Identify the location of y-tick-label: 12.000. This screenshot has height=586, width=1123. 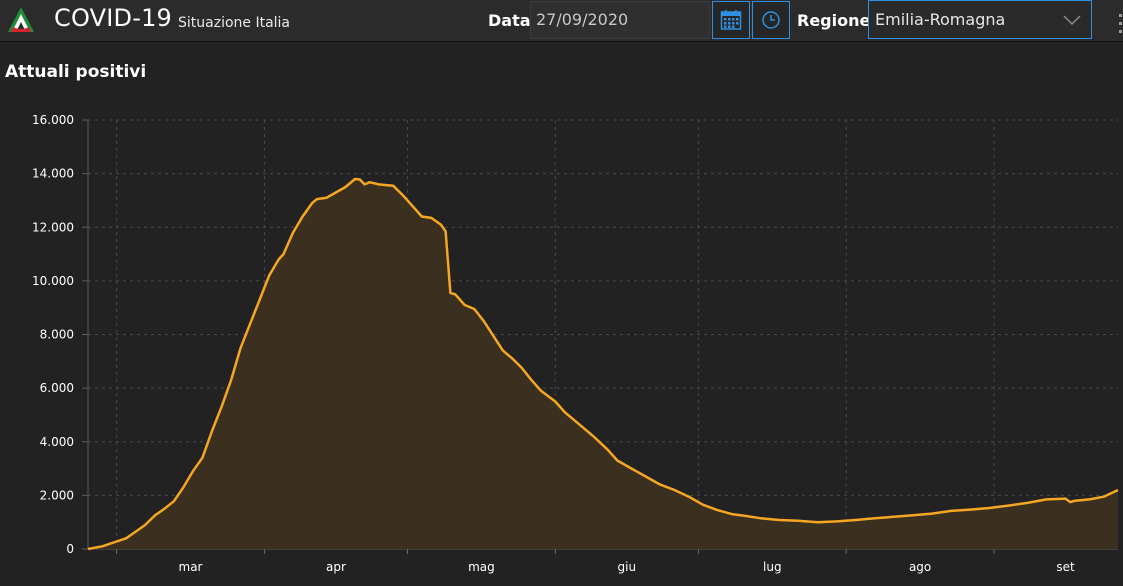
(53, 227).